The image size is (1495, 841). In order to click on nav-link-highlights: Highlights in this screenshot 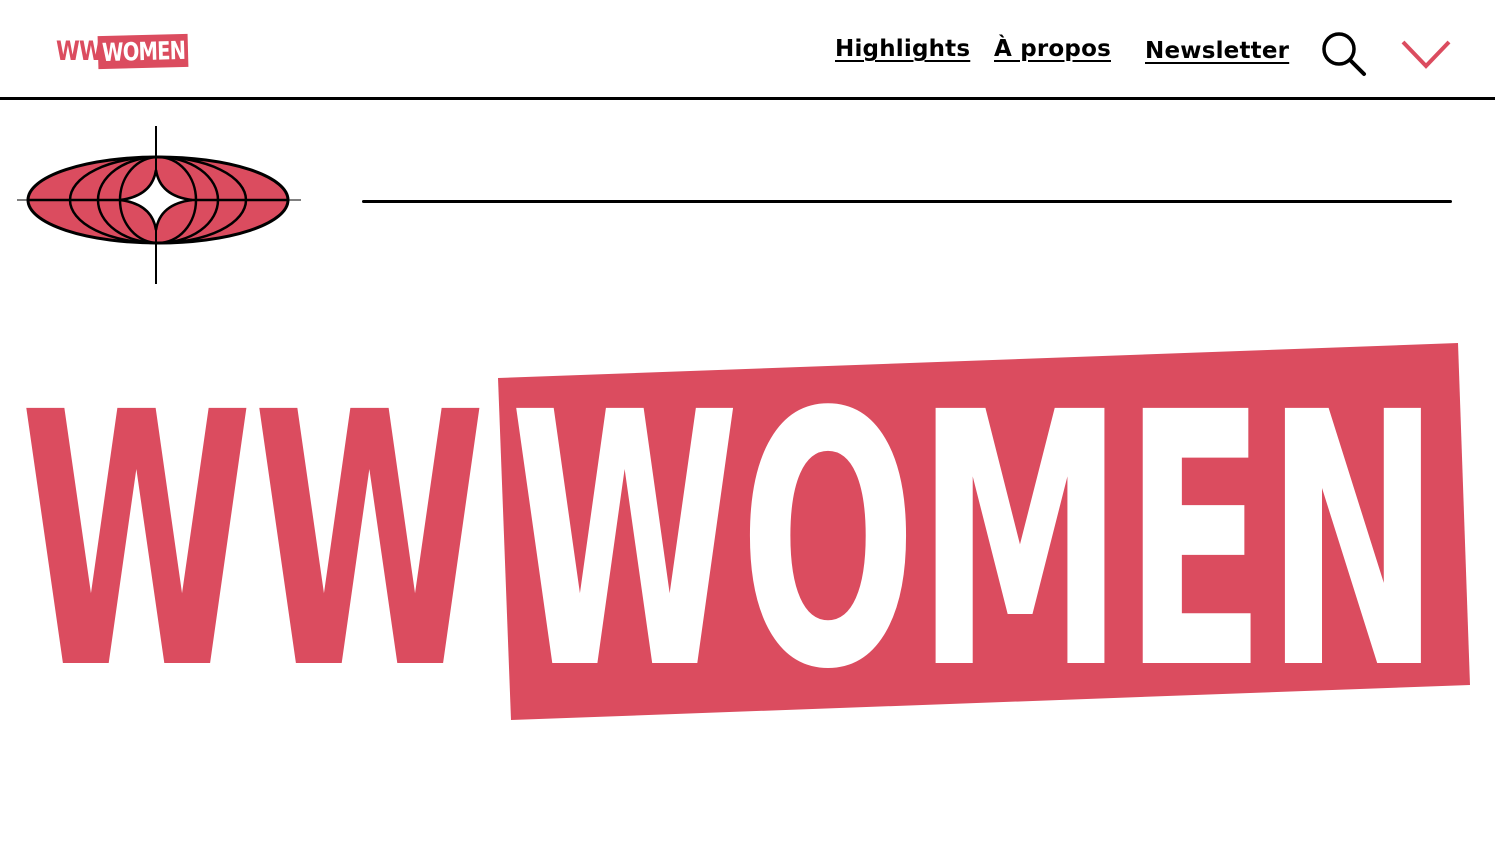, I will do `click(902, 49)`.